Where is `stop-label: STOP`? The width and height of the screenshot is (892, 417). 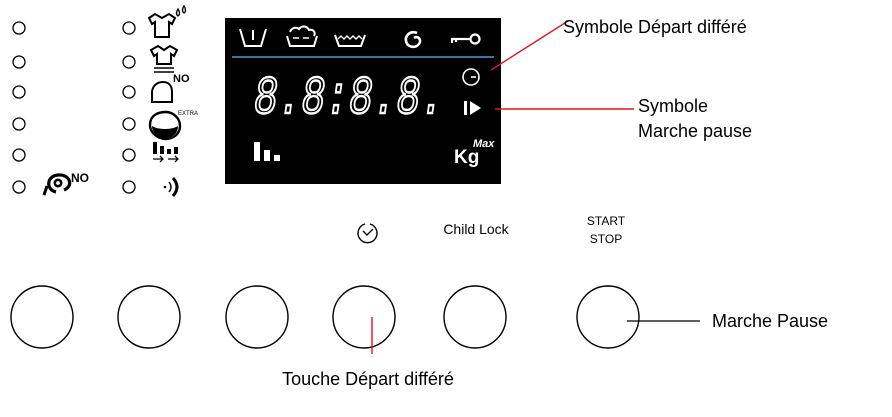 stop-label: STOP is located at coordinates (606, 239).